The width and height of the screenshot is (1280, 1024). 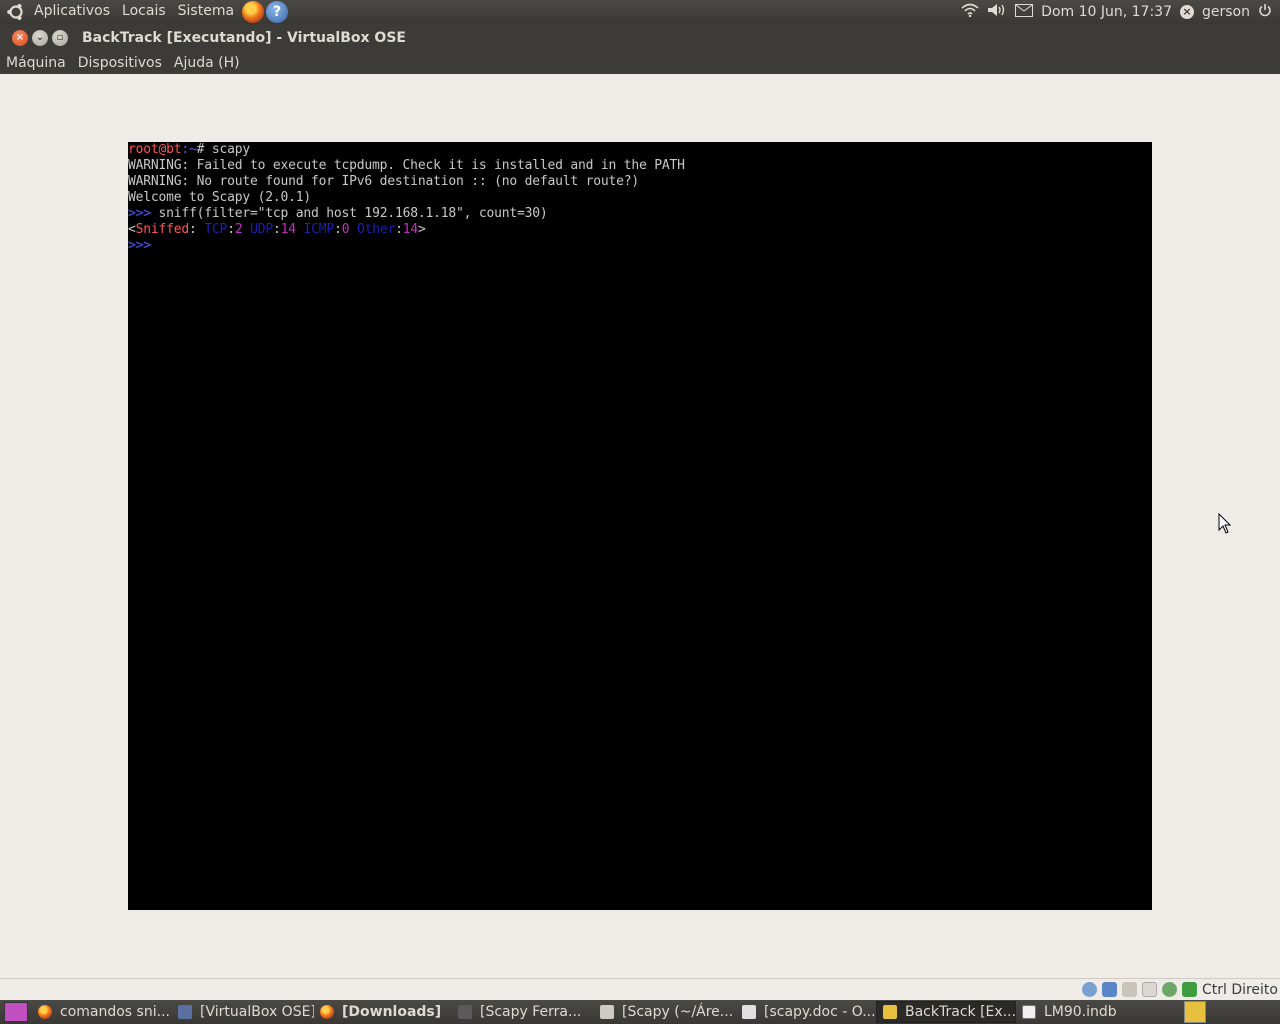 What do you see at coordinates (120, 63) in the screenshot?
I see `menu-dispositivos: Dispositivos` at bounding box center [120, 63].